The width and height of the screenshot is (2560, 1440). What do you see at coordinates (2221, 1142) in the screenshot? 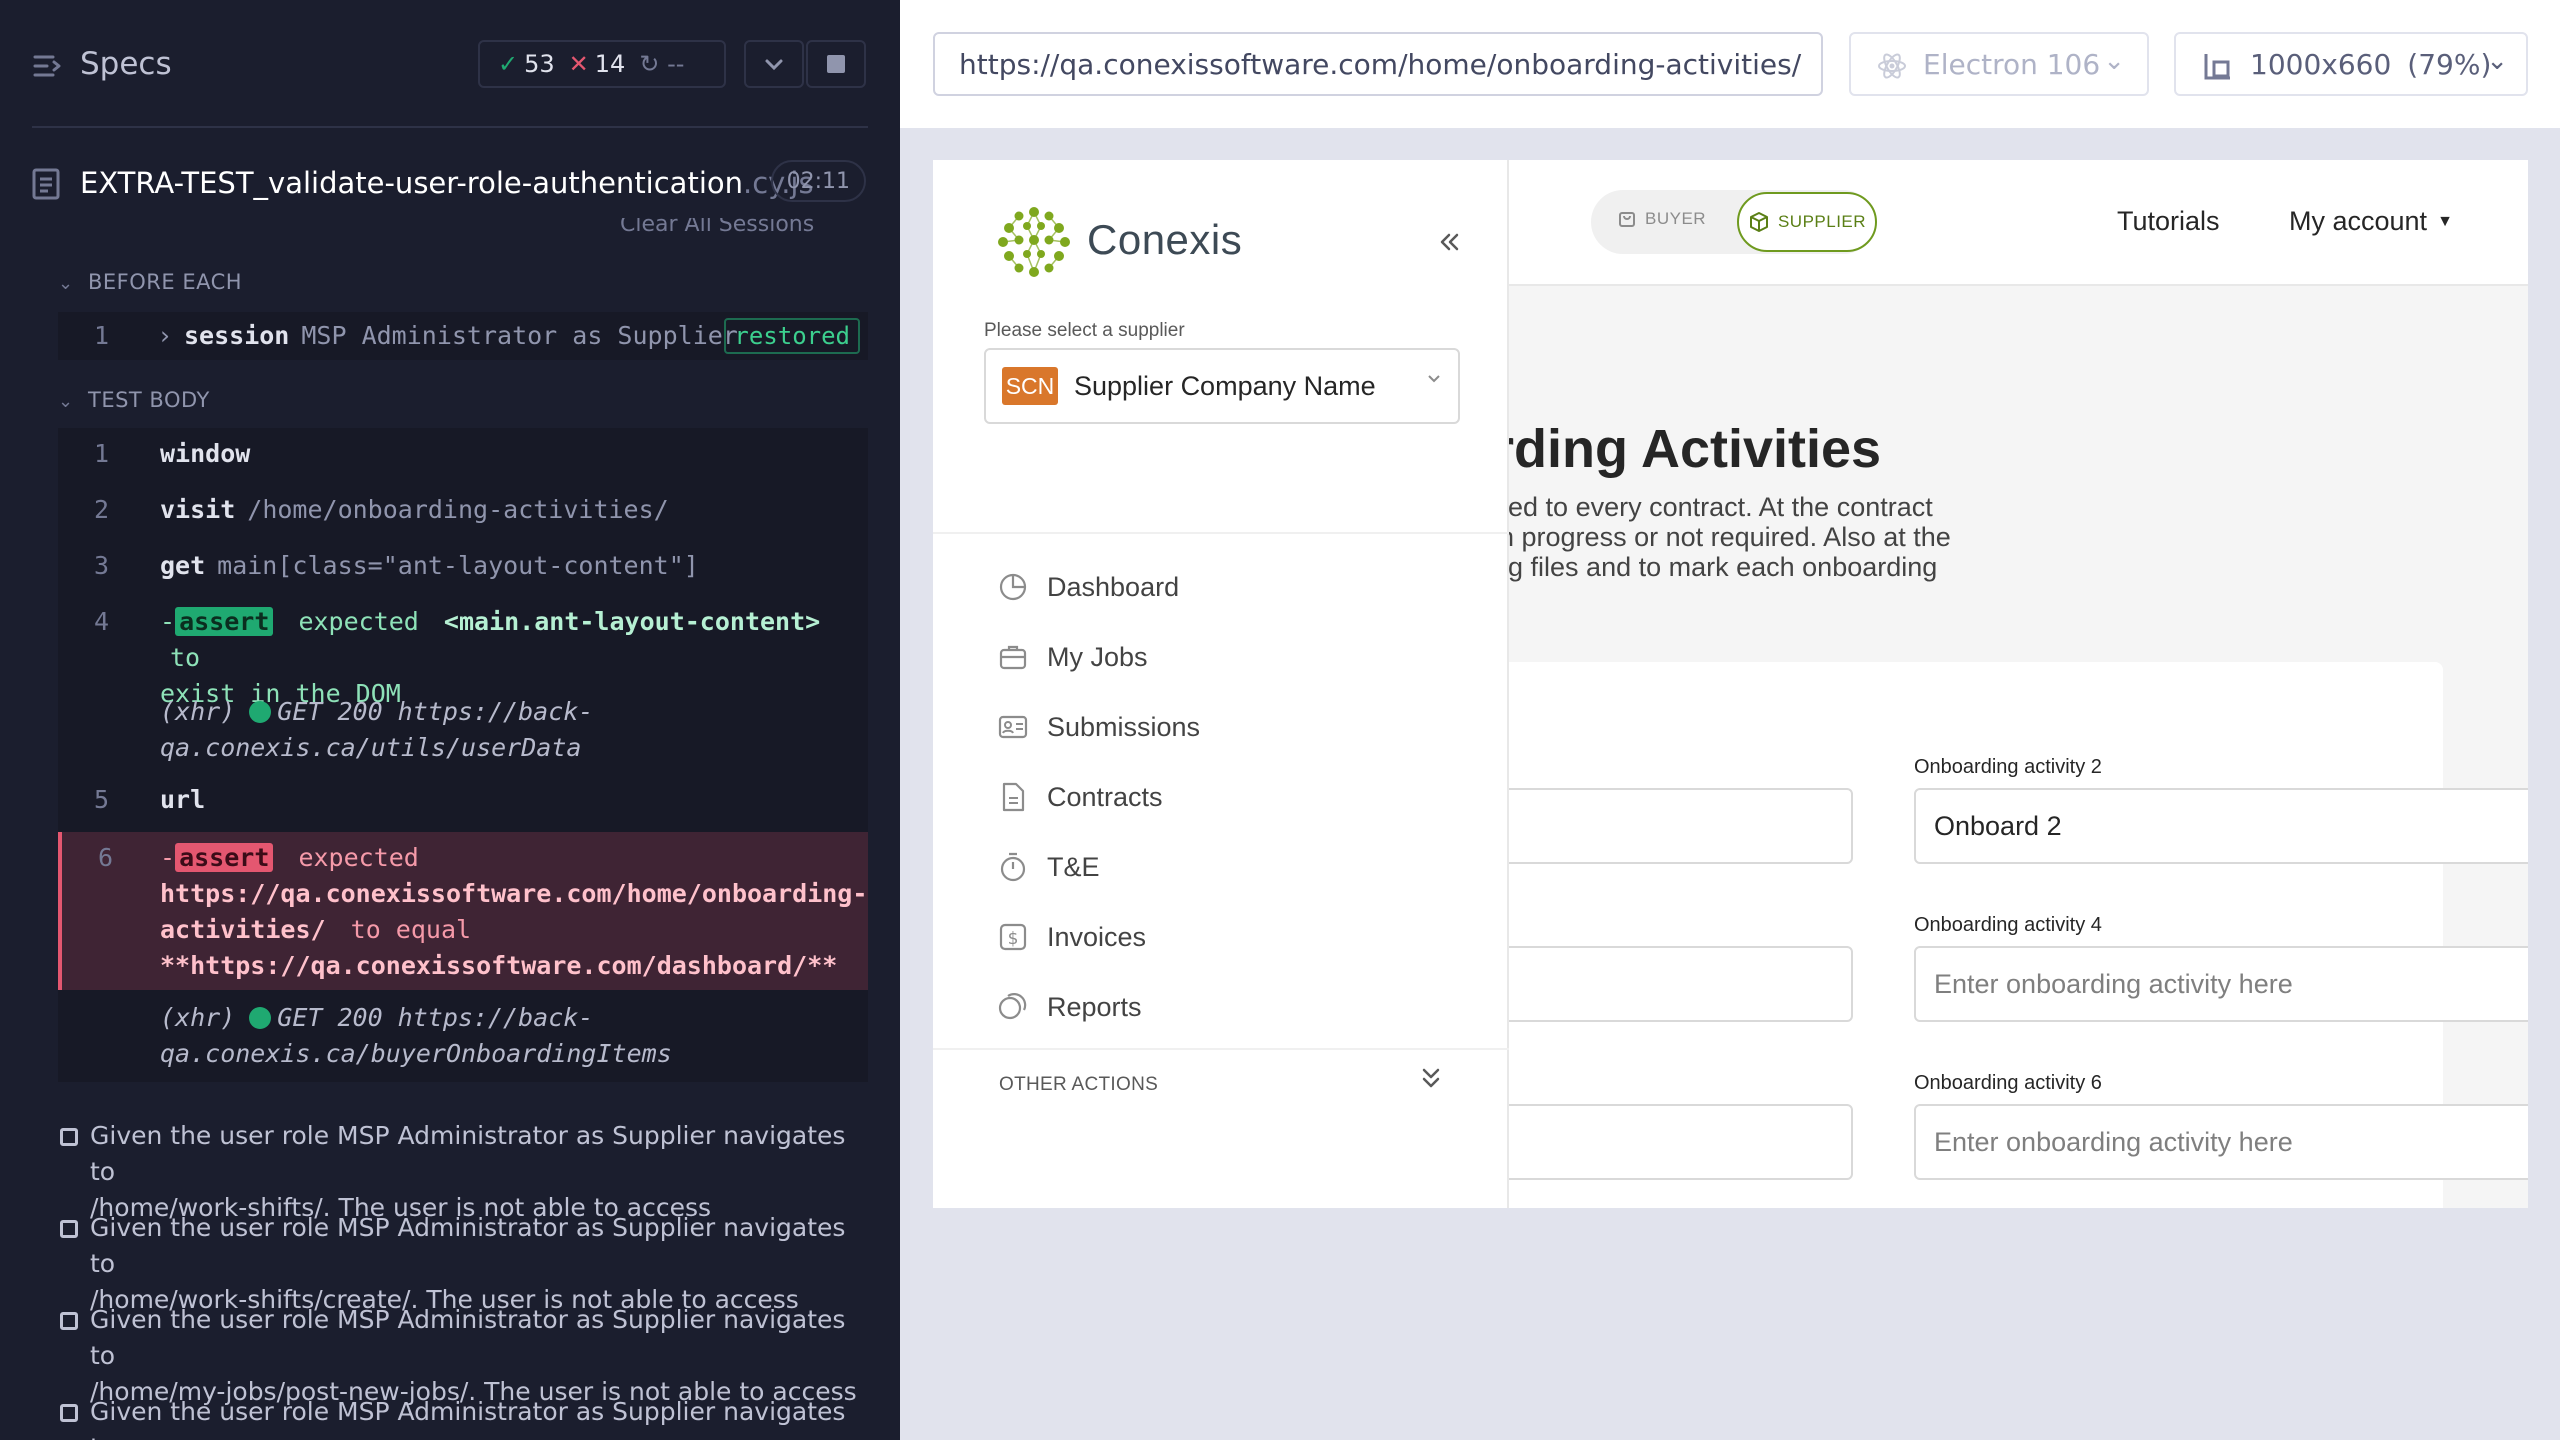
I see `onboarding-activity-6-input: Enter onboarding activity here` at bounding box center [2221, 1142].